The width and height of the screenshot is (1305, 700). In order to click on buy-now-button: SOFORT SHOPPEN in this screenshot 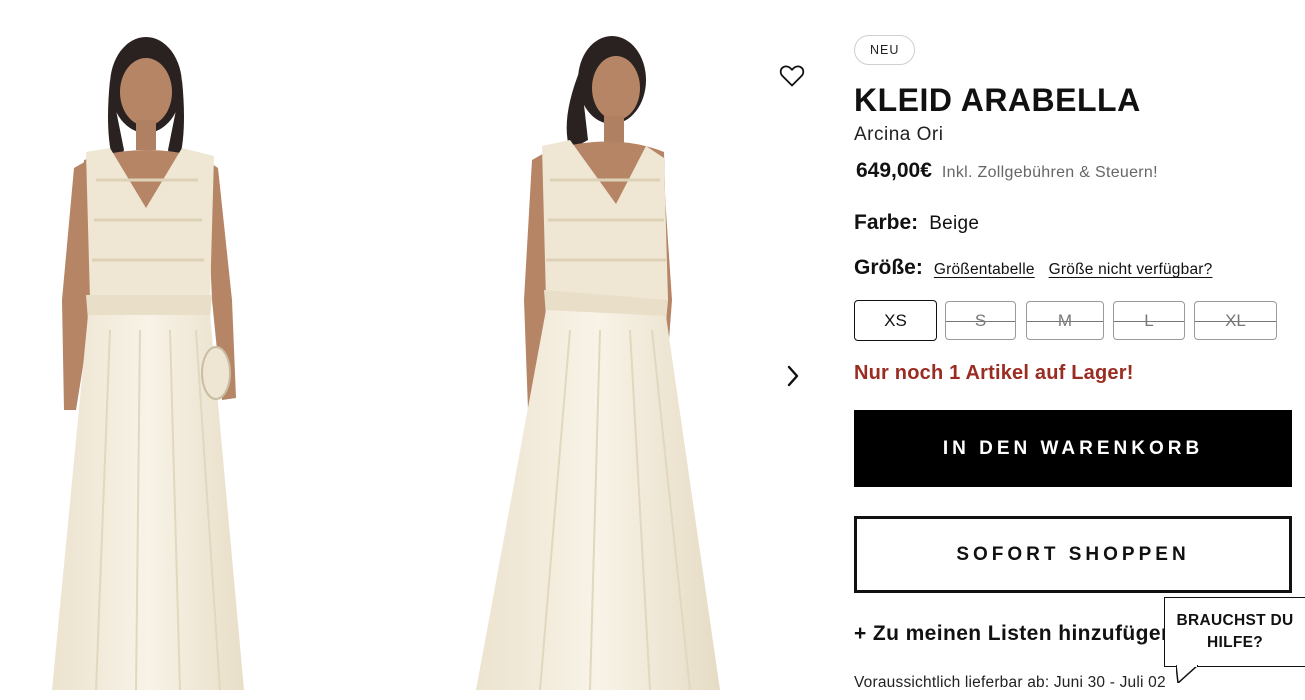, I will do `click(1073, 554)`.